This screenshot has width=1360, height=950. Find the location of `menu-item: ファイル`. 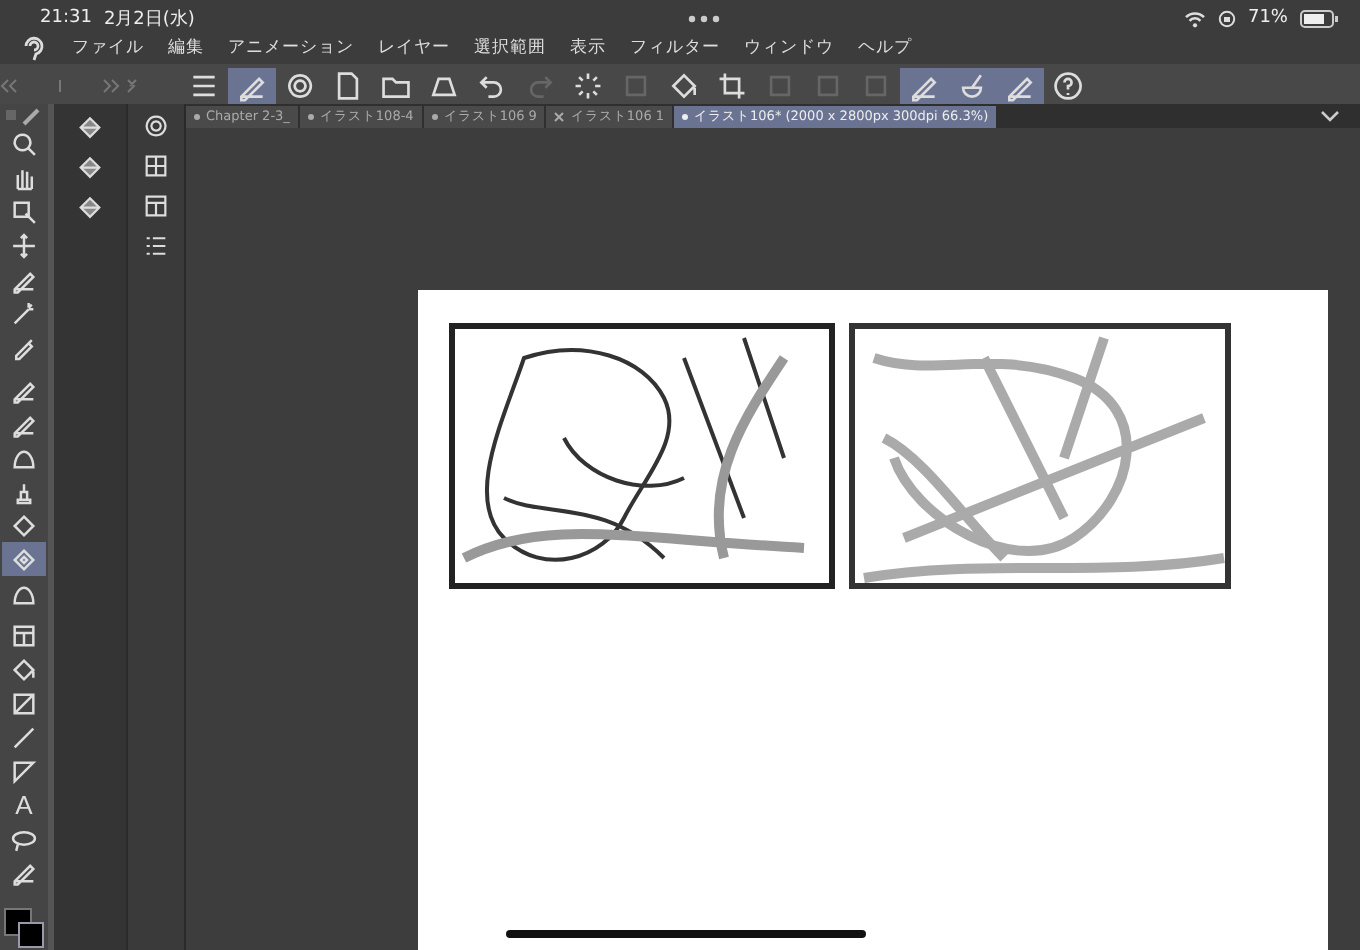

menu-item: ファイル is located at coordinates (108, 48).